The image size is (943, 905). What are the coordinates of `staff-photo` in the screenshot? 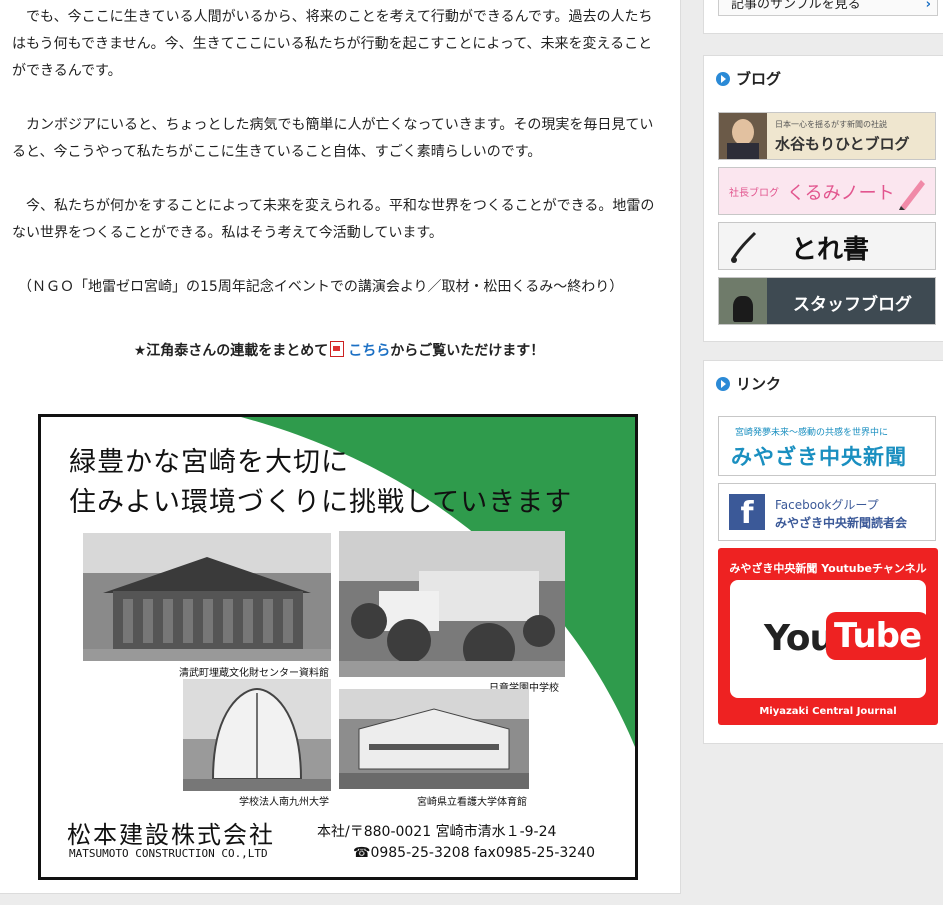 It's located at (743, 301).